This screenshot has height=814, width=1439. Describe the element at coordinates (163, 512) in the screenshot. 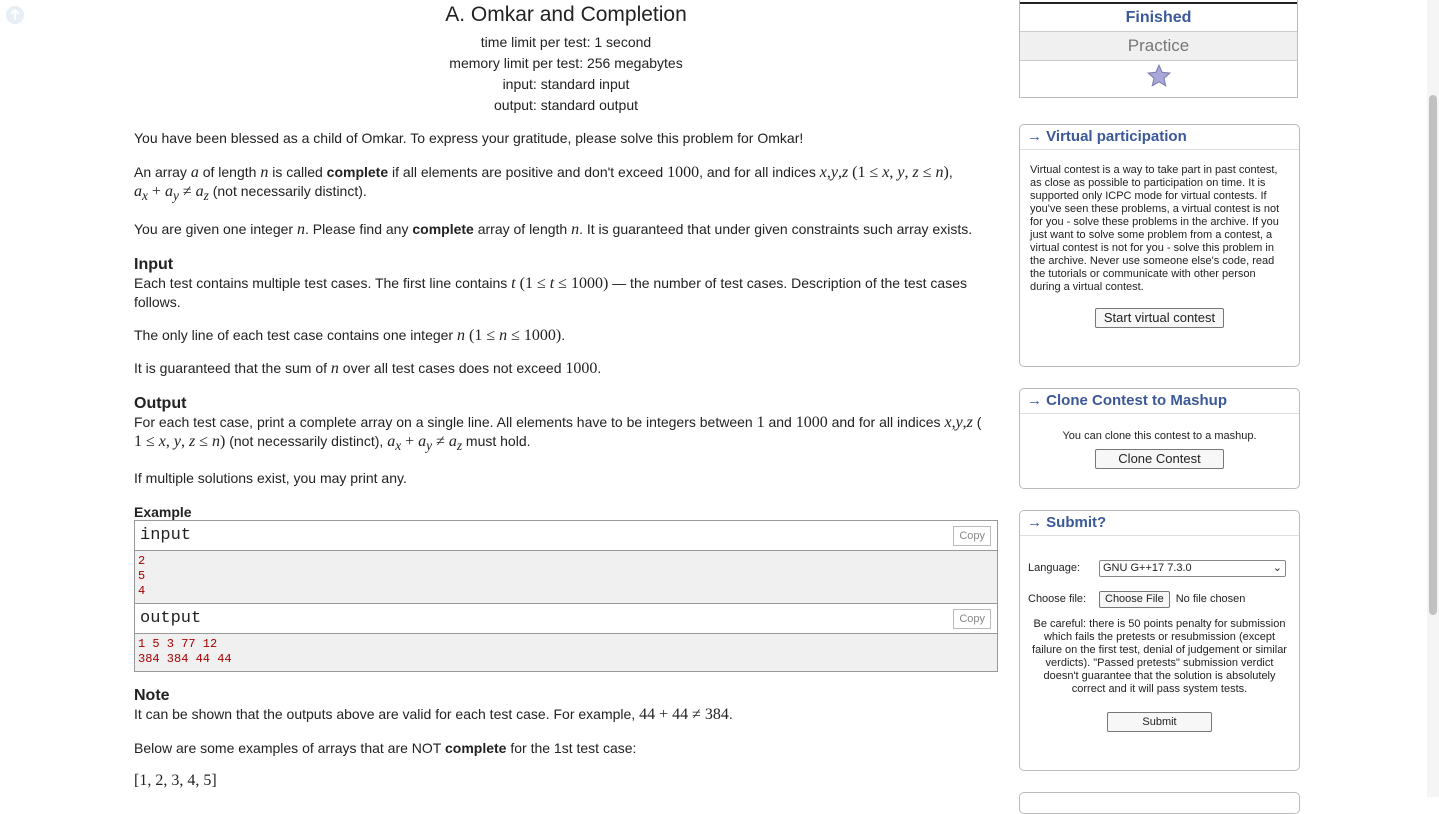

I see `example-title: Example` at that location.